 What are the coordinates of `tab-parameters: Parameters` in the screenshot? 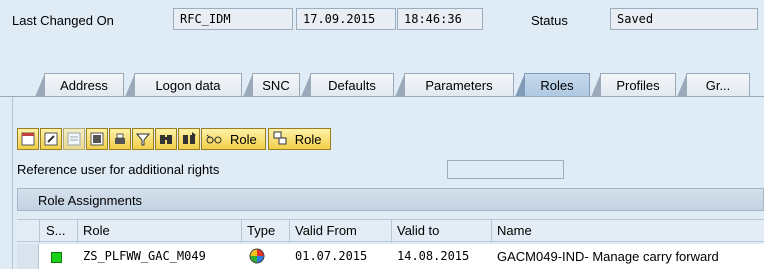 It's located at (454, 85).